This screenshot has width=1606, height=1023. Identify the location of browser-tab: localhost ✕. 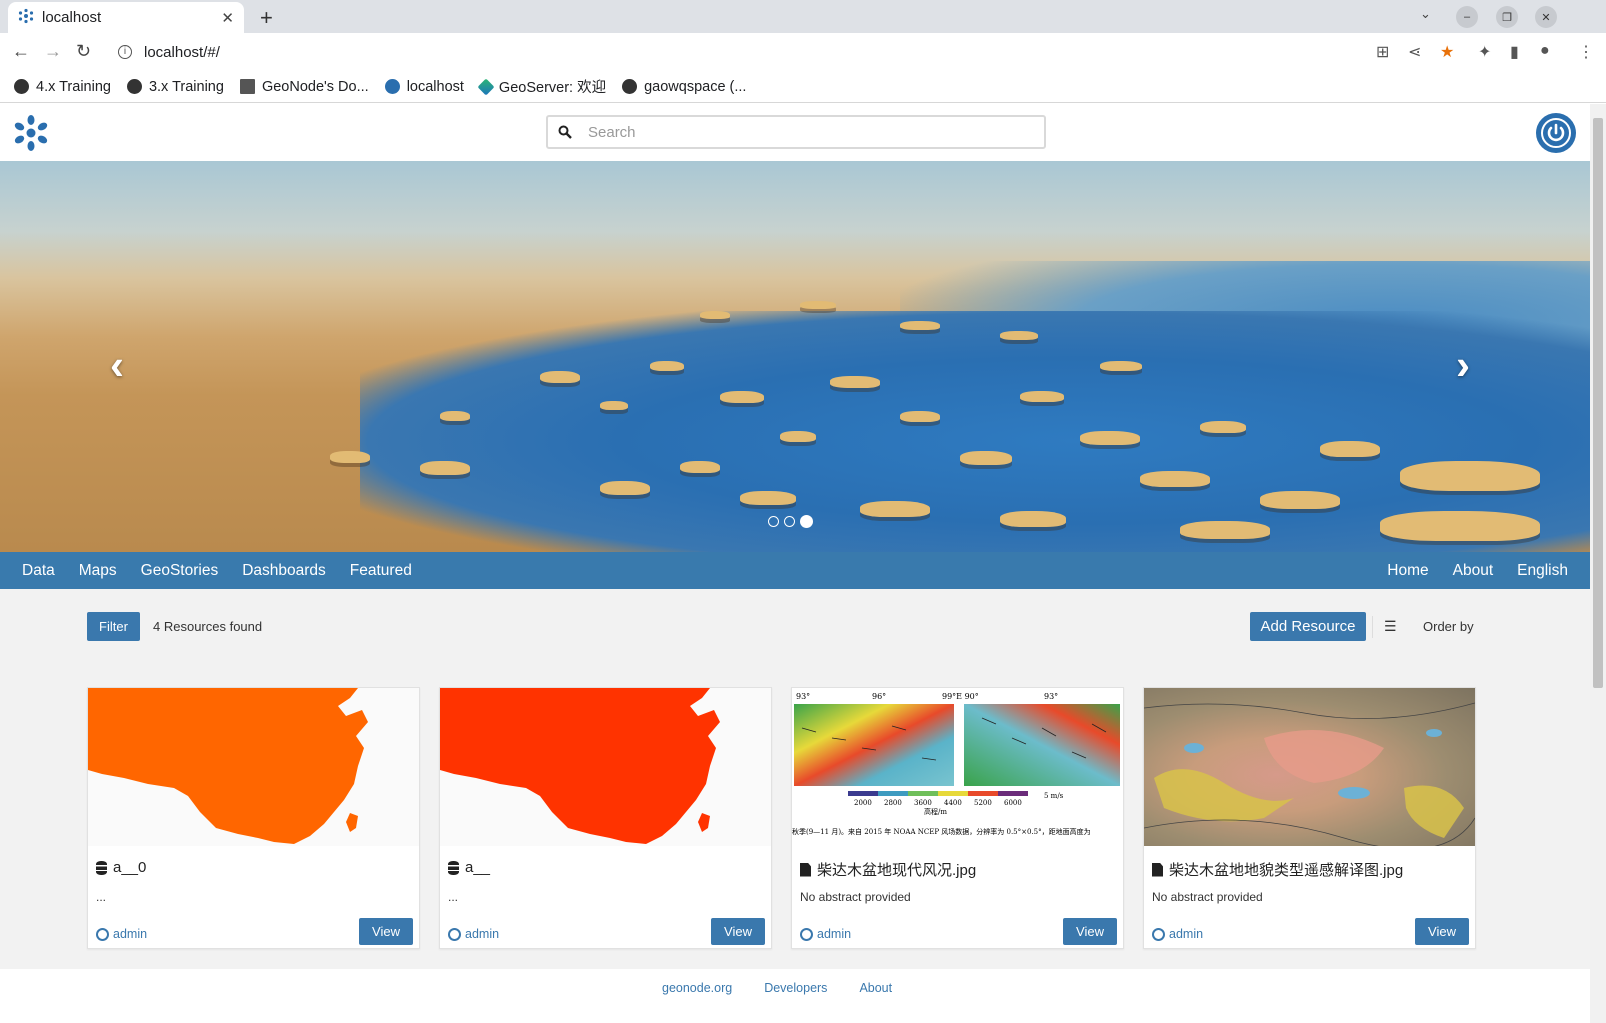
(126, 17).